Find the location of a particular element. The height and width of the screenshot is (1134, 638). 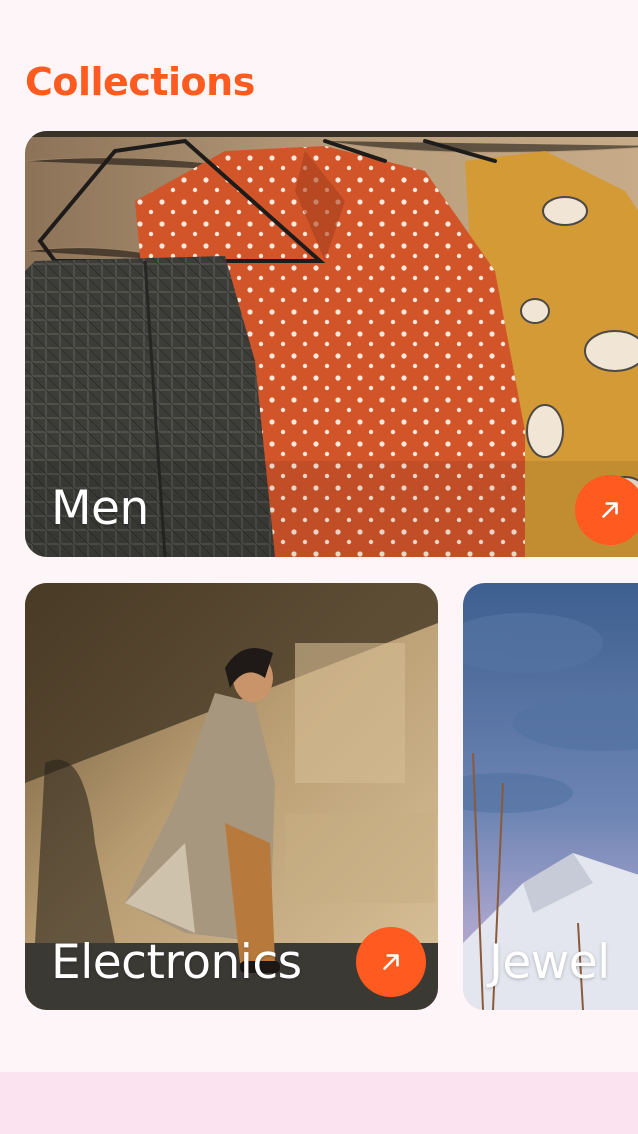

collection-card-jewel: Jewel is located at coordinates (550, 796).